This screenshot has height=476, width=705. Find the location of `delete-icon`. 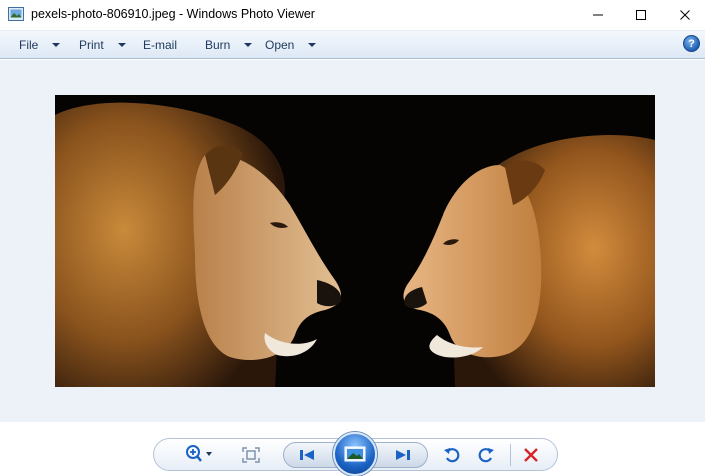

delete-icon is located at coordinates (531, 455).